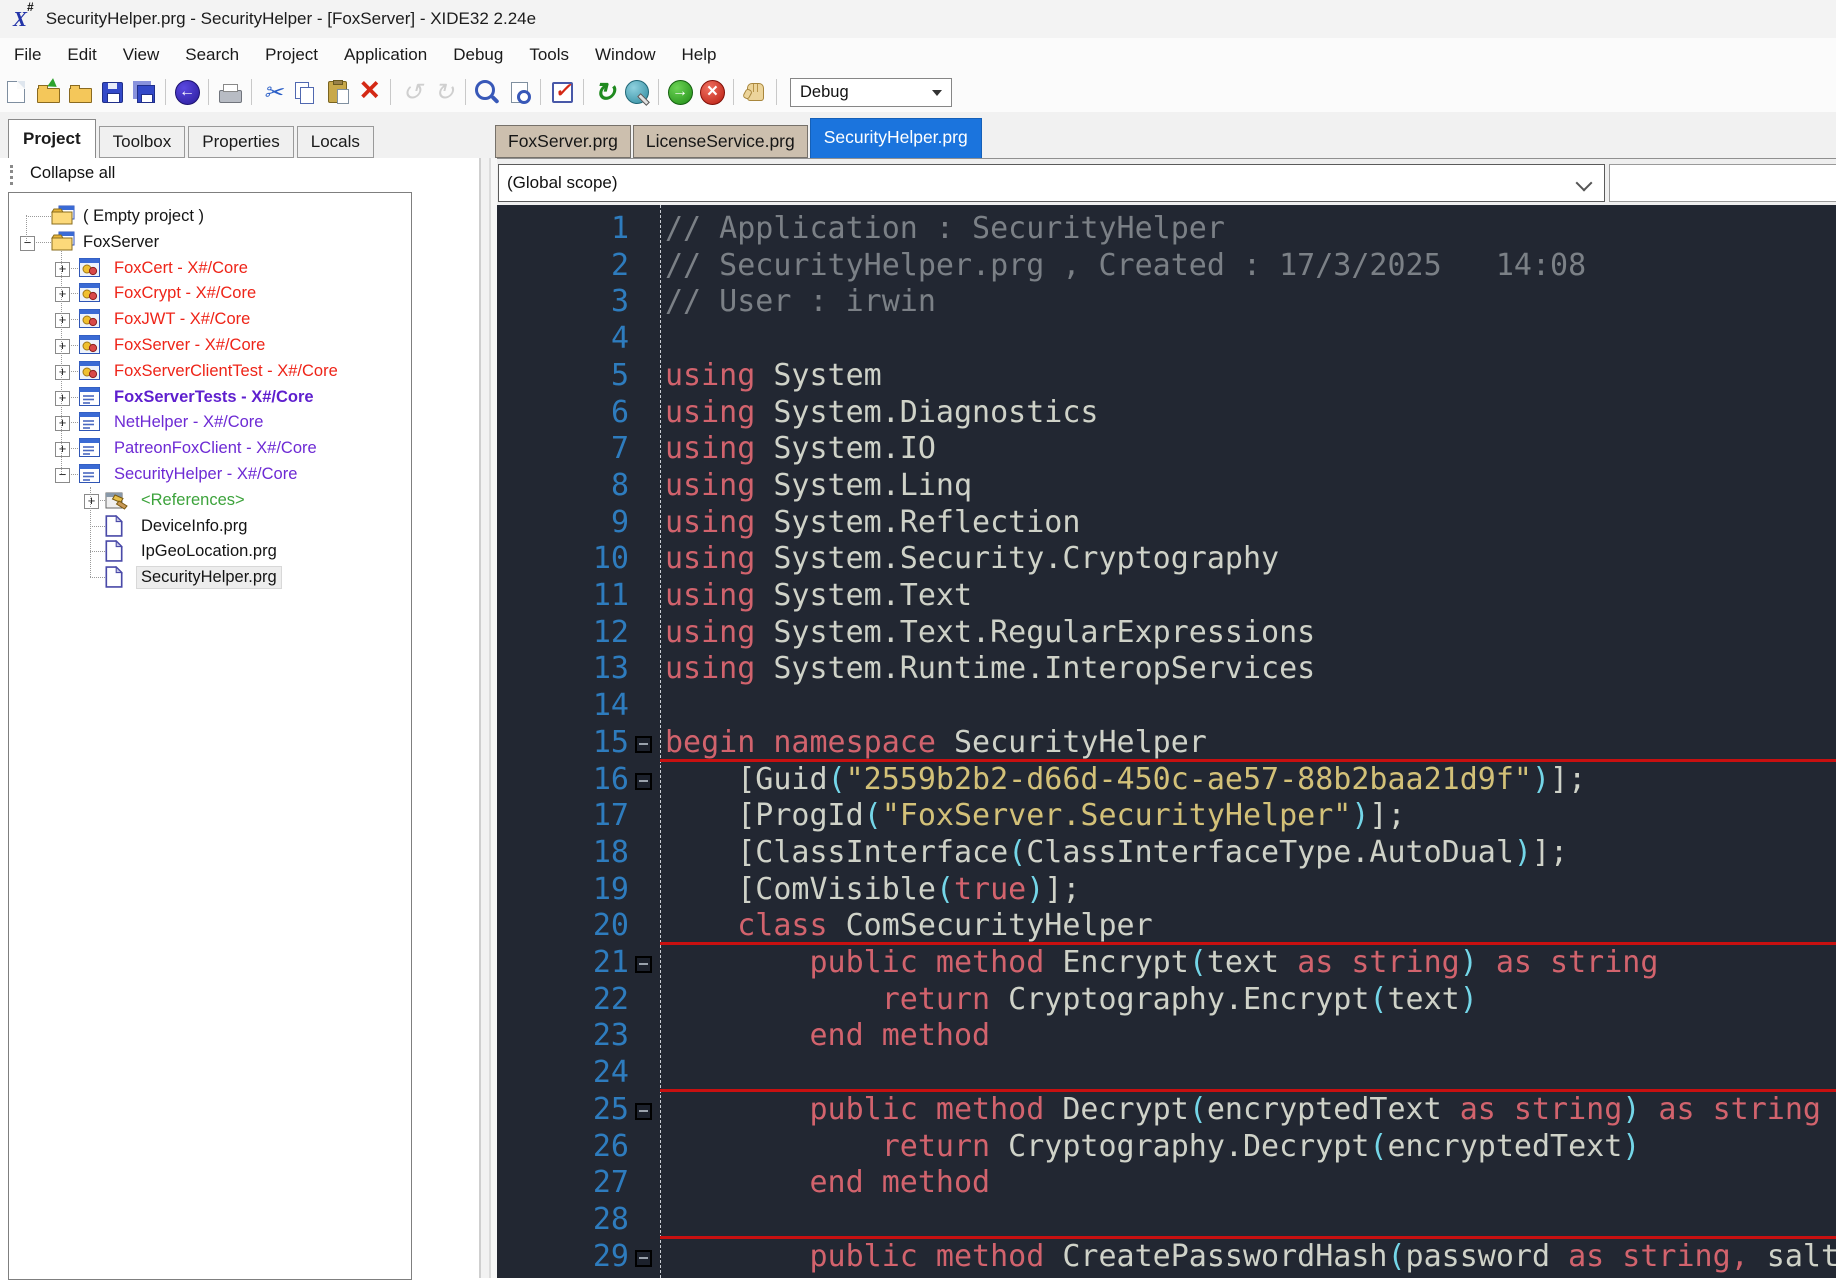  What do you see at coordinates (209, 577) in the screenshot?
I see `tree-item: SecurityHelper.prg` at bounding box center [209, 577].